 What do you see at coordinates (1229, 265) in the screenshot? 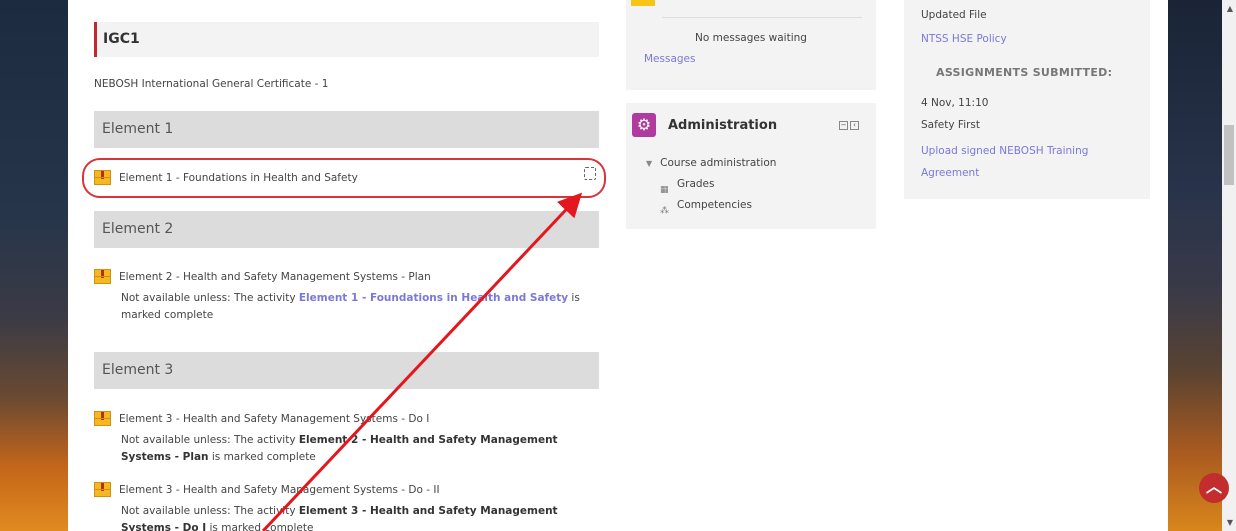
I see `scrollbar: ▲ ▼` at bounding box center [1229, 265].